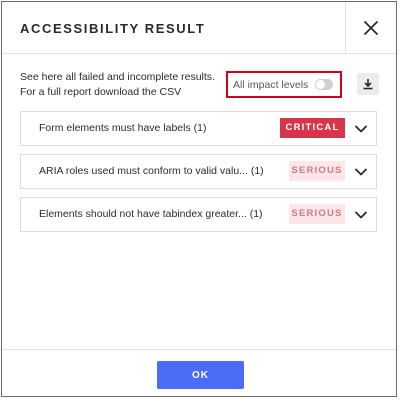 This screenshot has width=400, height=400. I want to click on close-button, so click(371, 27).